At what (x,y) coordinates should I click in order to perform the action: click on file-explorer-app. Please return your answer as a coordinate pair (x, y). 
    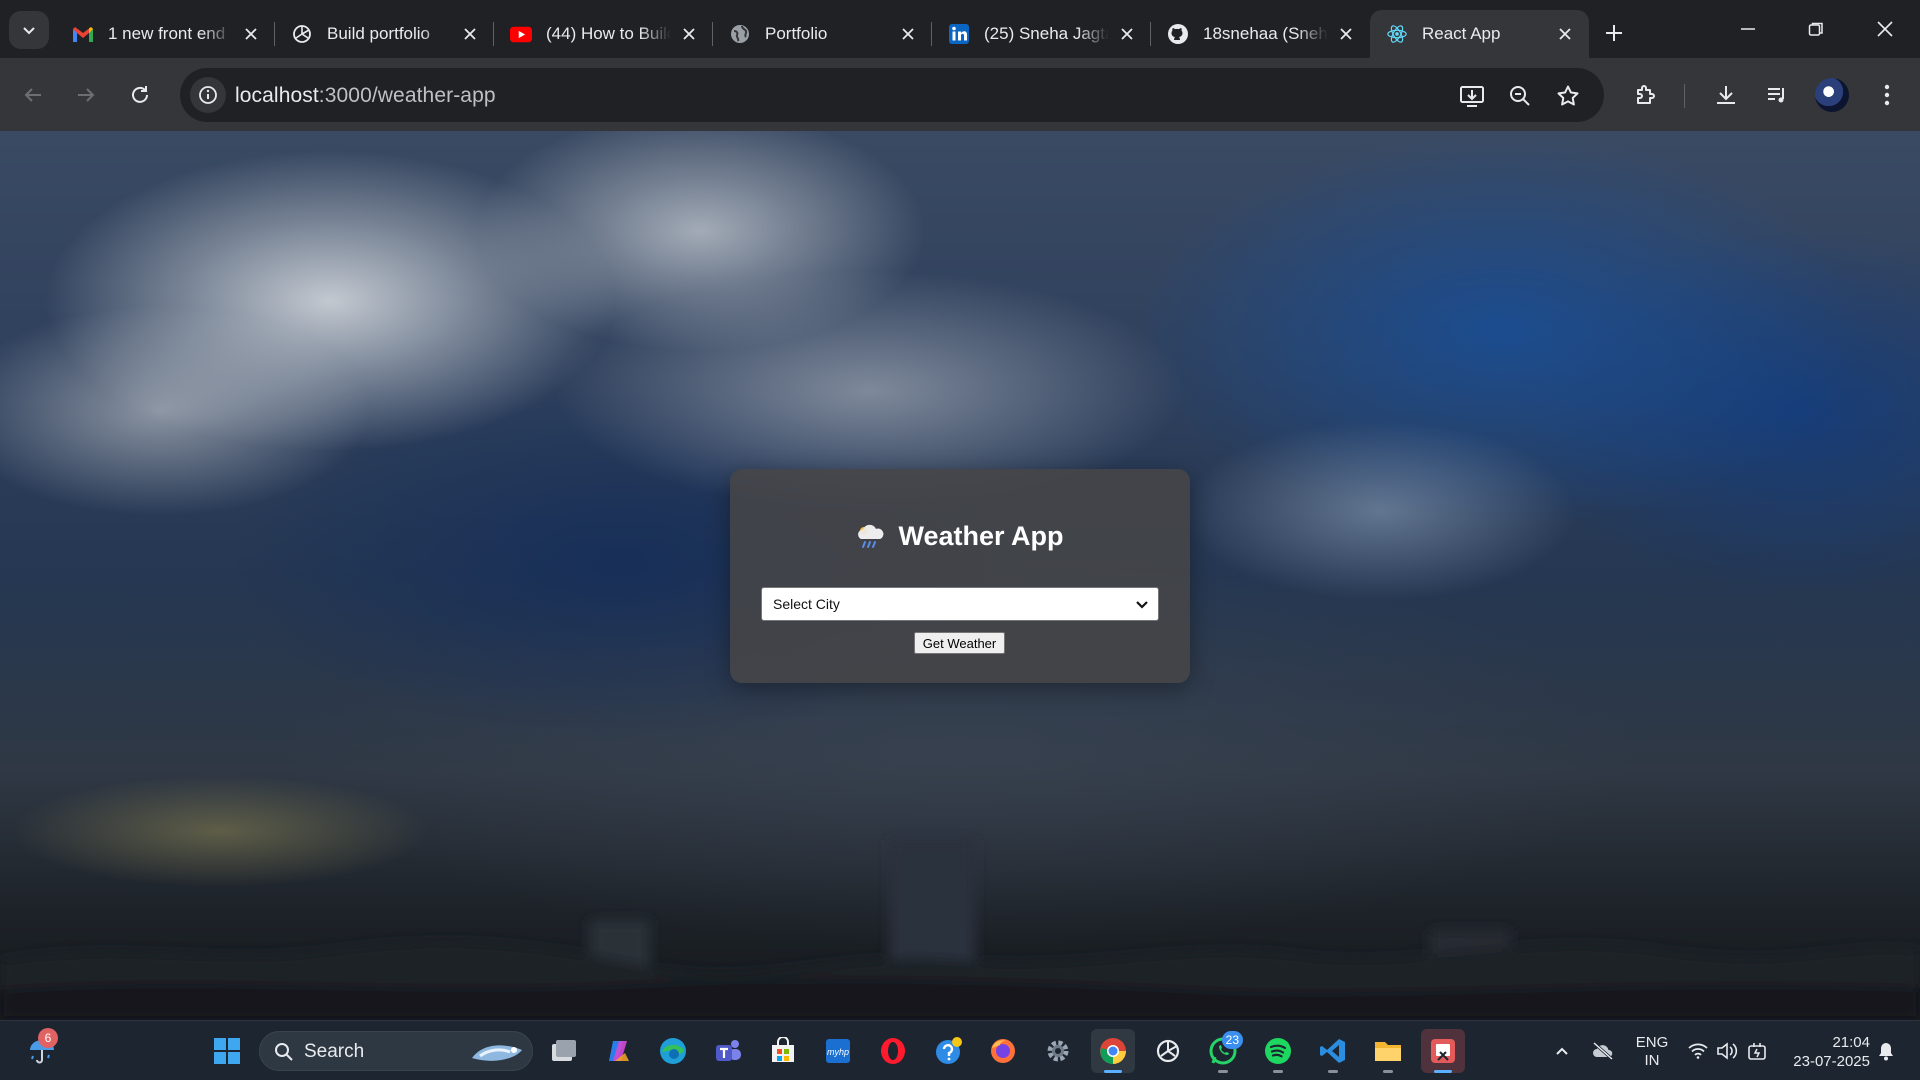
    Looking at the image, I should click on (1388, 1051).